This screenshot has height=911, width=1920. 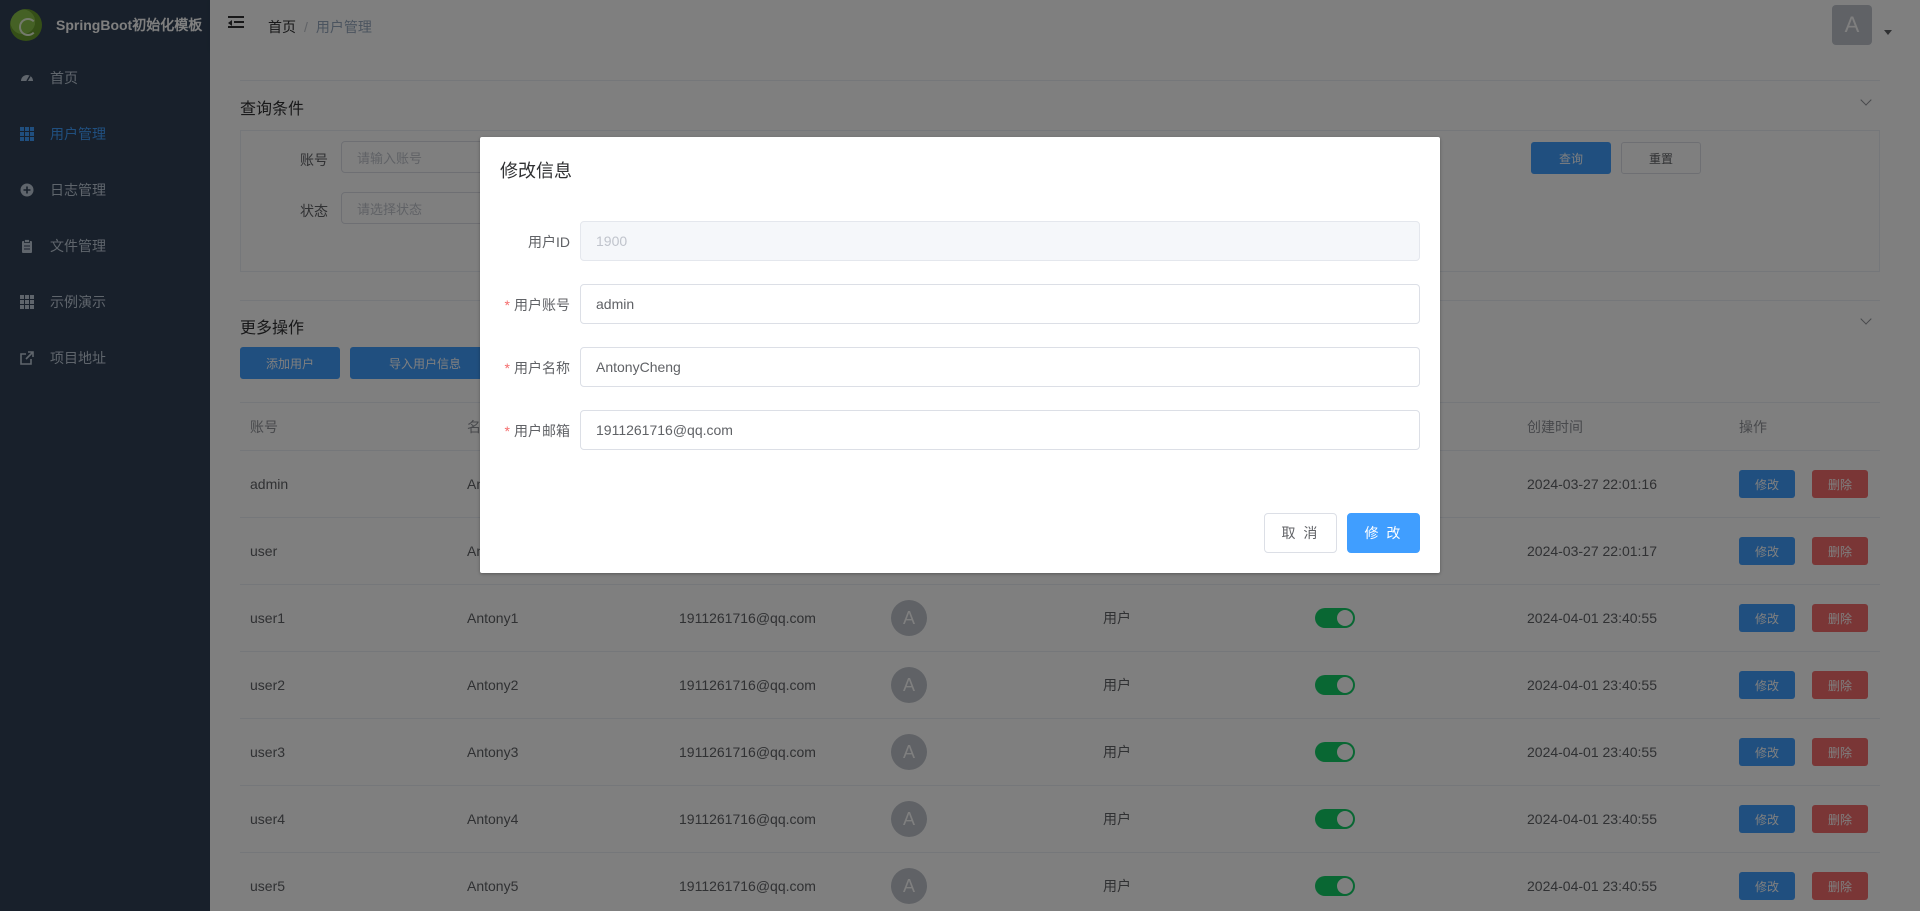 What do you see at coordinates (1383, 533) in the screenshot?
I see `submit-button: 修 改` at bounding box center [1383, 533].